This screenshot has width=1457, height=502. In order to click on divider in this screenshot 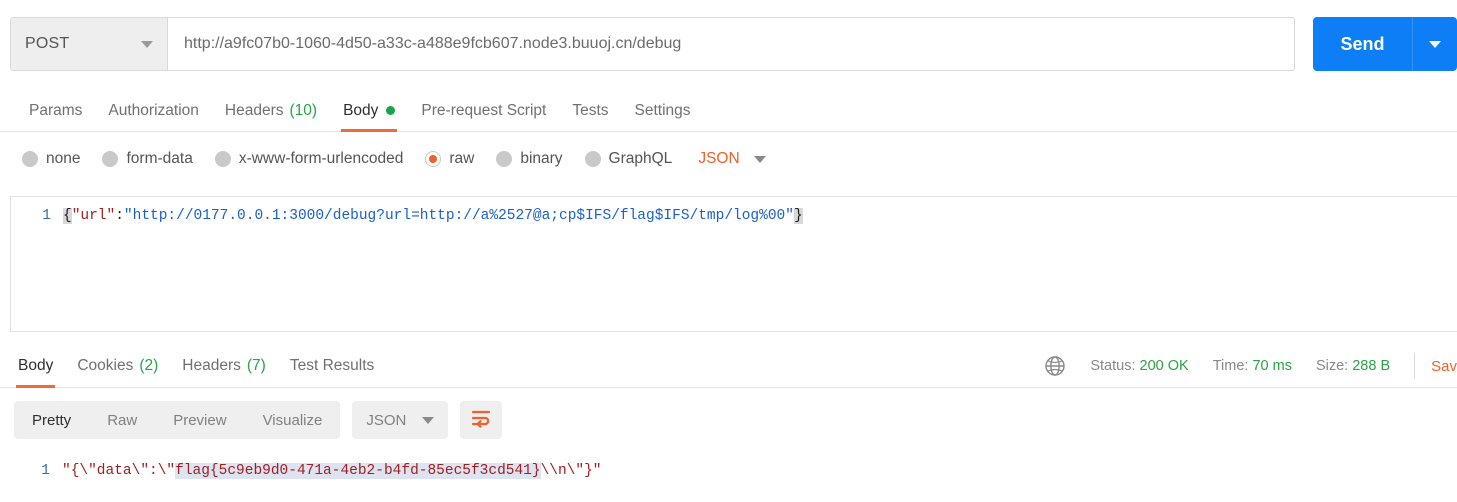, I will do `click(1415, 366)`.